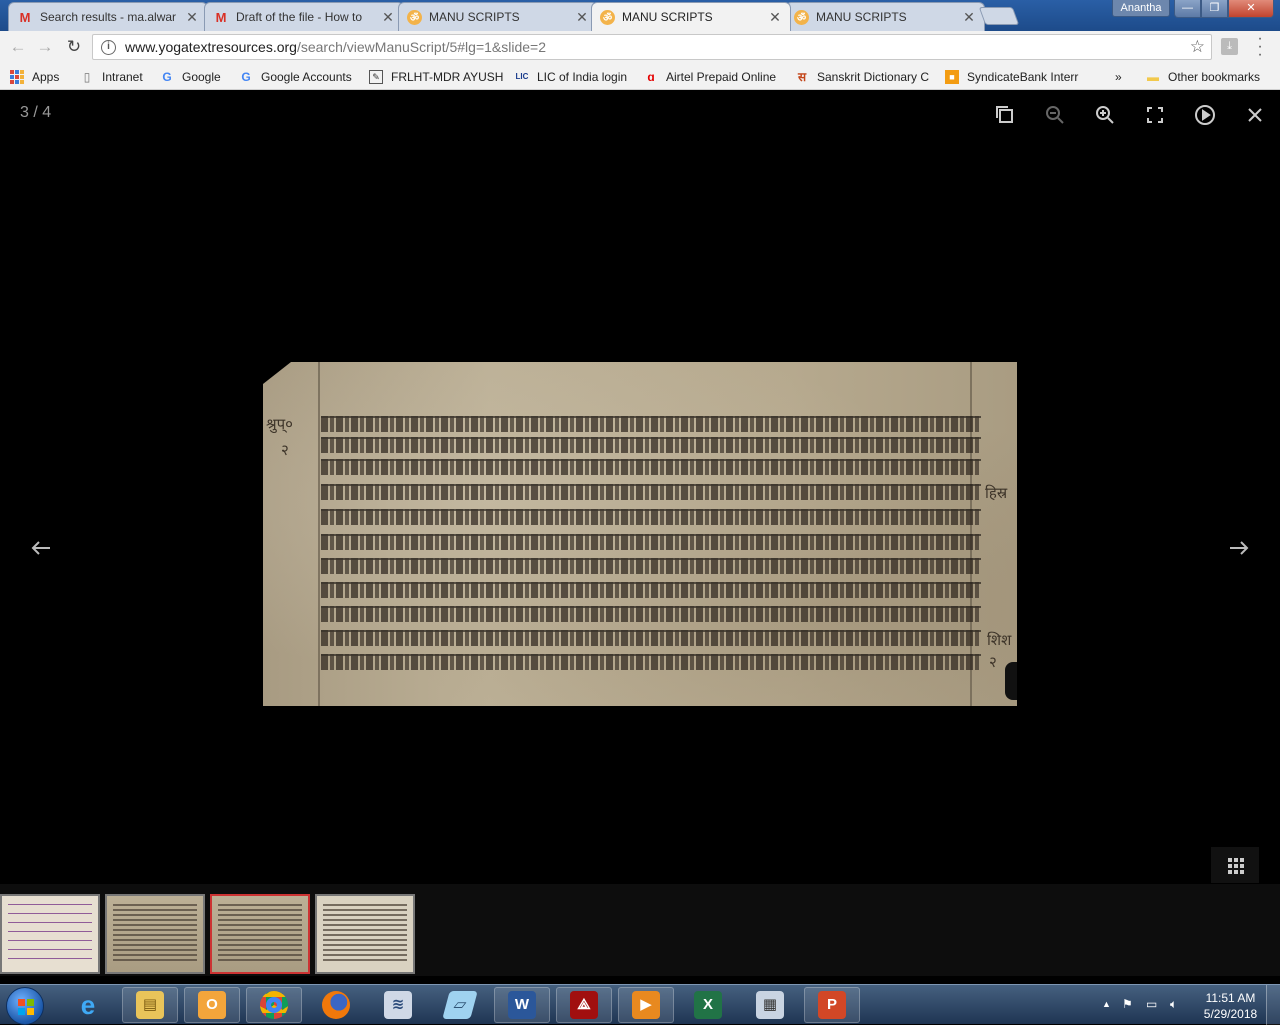 This screenshot has width=1280, height=1025. Describe the element at coordinates (1005, 115) in the screenshot. I see `copy-icon` at that location.